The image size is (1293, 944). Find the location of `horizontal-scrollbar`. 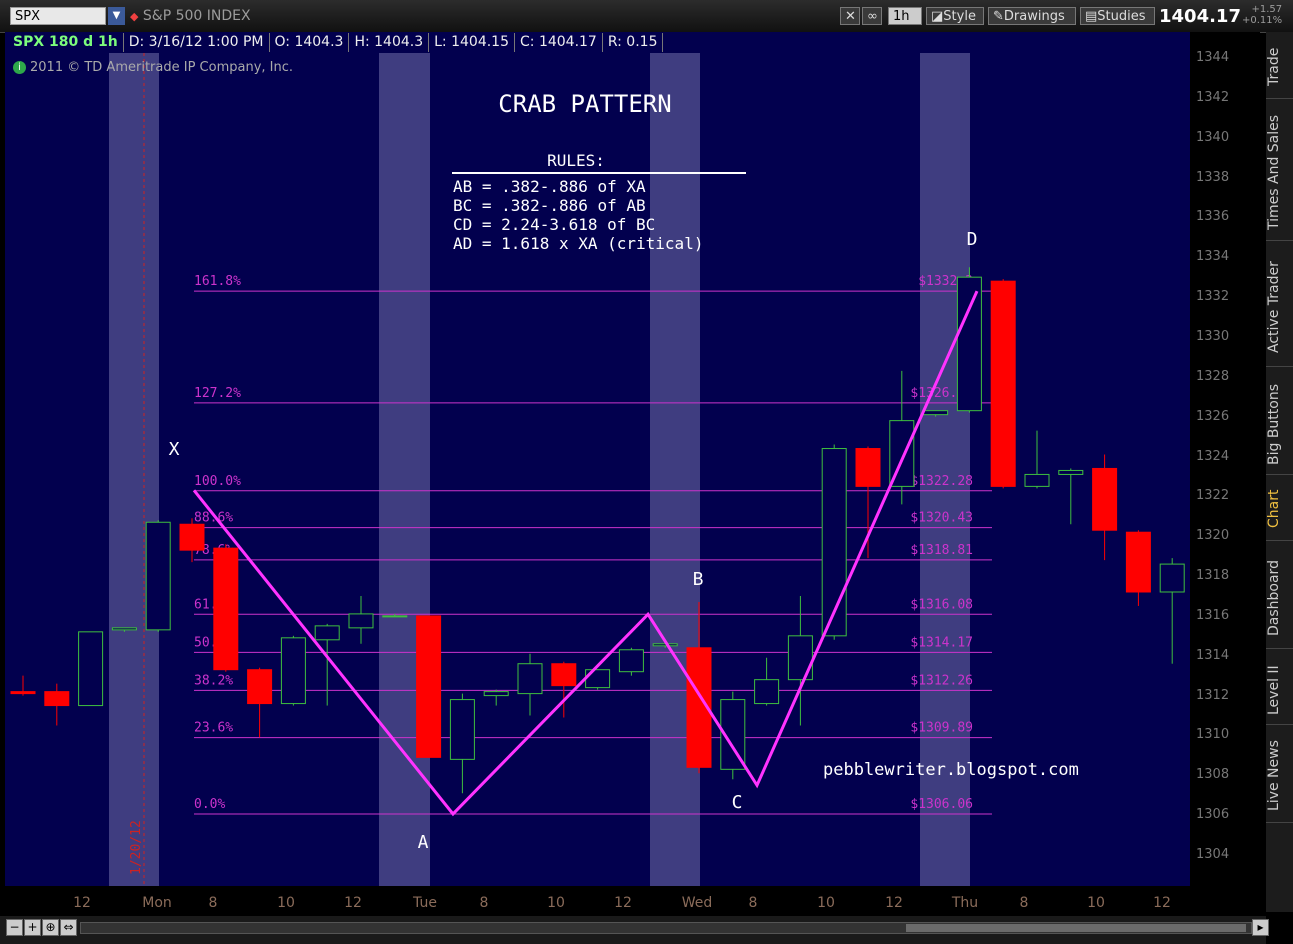

horizontal-scrollbar is located at coordinates (666, 928).